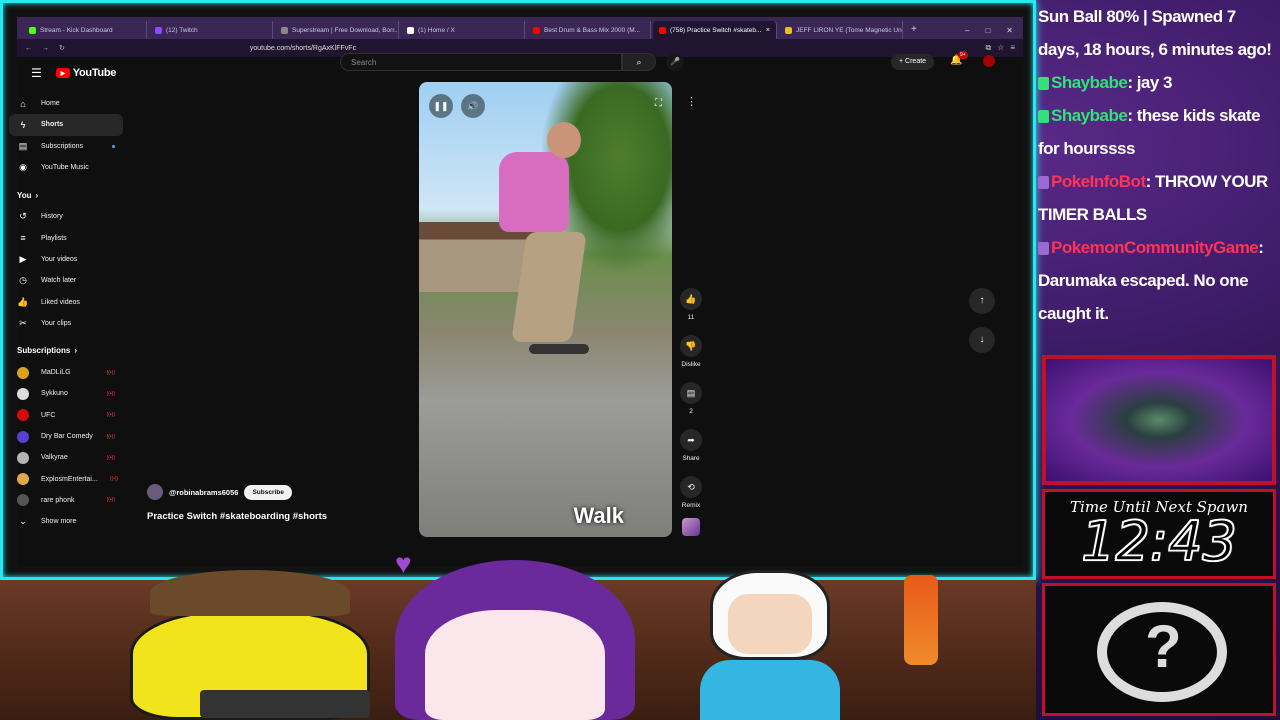 The image size is (1280, 720). I want to click on logo-text: YouTube, so click(94, 73).